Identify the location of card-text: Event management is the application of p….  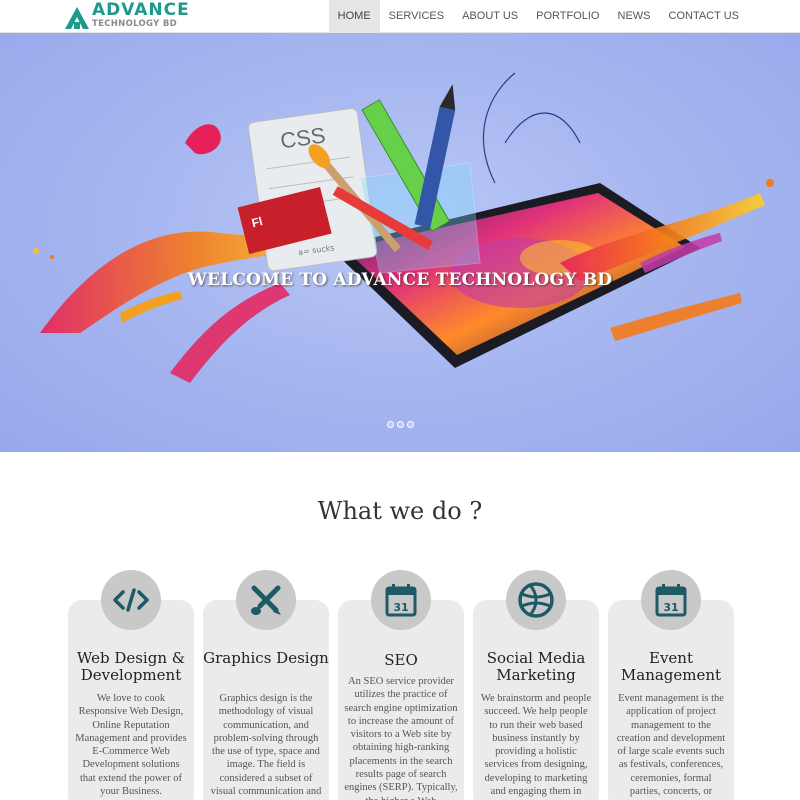
(671, 745).